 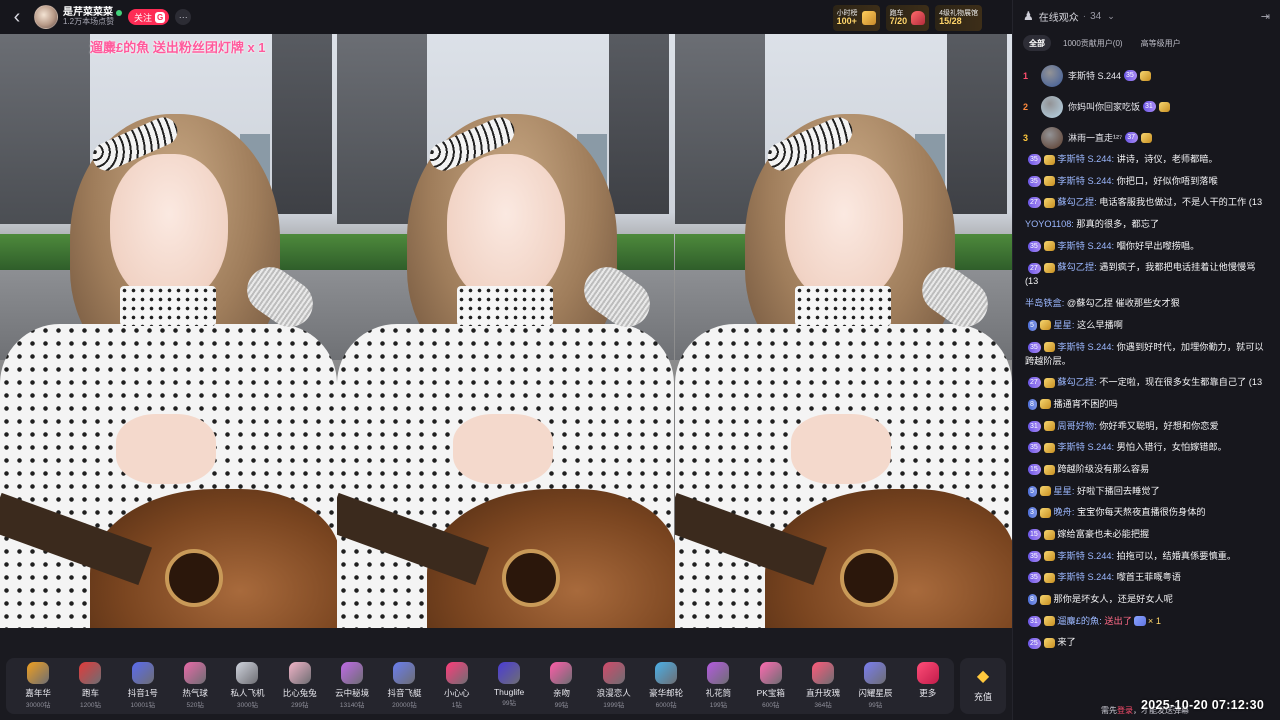 What do you see at coordinates (1148, 274) in the screenshot?
I see `chat-message: 27 蘇勾乙捏: 遇到疯子，我都把电话挂着让他慢慢骂 (13` at bounding box center [1148, 274].